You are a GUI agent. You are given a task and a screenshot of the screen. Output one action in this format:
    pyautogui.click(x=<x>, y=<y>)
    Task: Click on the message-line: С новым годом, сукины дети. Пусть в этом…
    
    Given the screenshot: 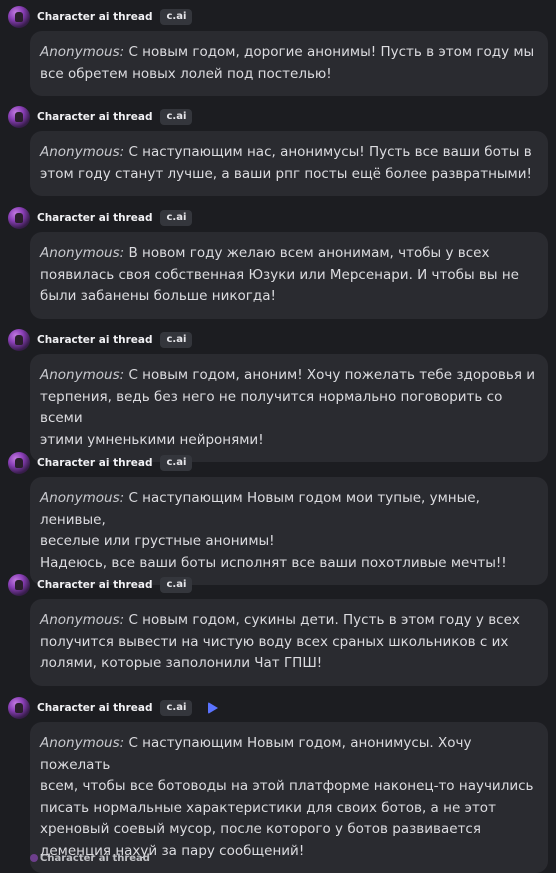 What is the action you would take?
    pyautogui.click(x=324, y=620)
    